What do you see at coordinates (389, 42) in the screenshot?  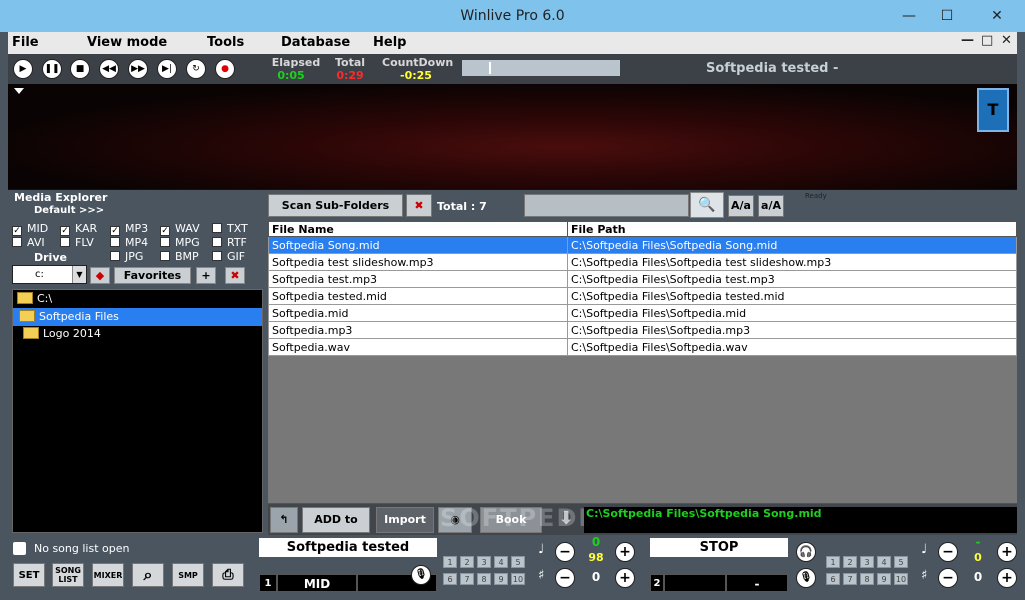 I see `menu-help: Help` at bounding box center [389, 42].